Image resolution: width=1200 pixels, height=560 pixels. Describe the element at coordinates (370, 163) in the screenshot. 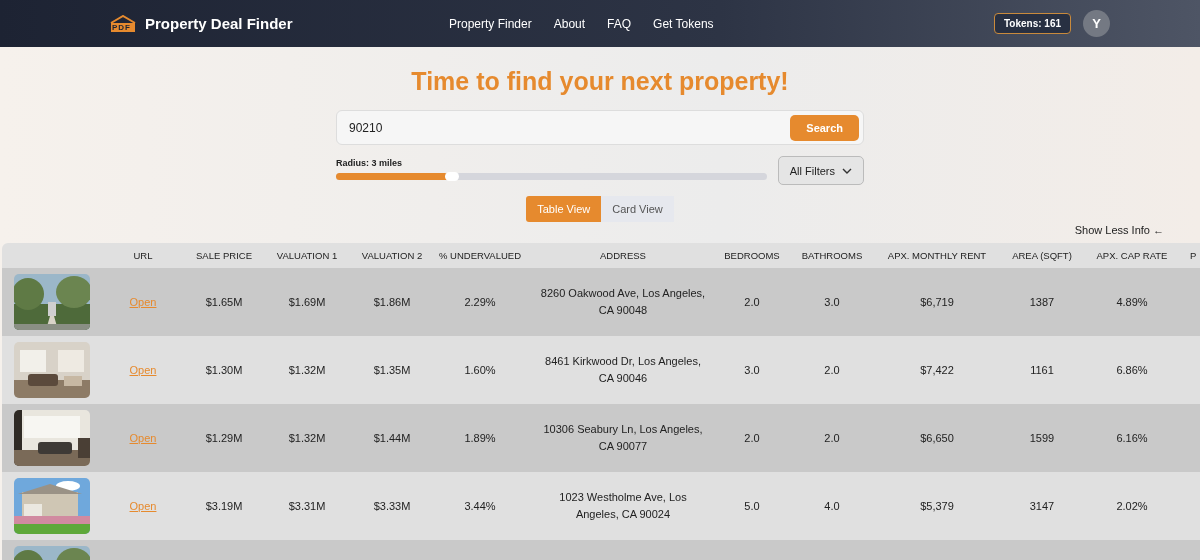

I see `radius-label: Radius: 3 miles` at that location.